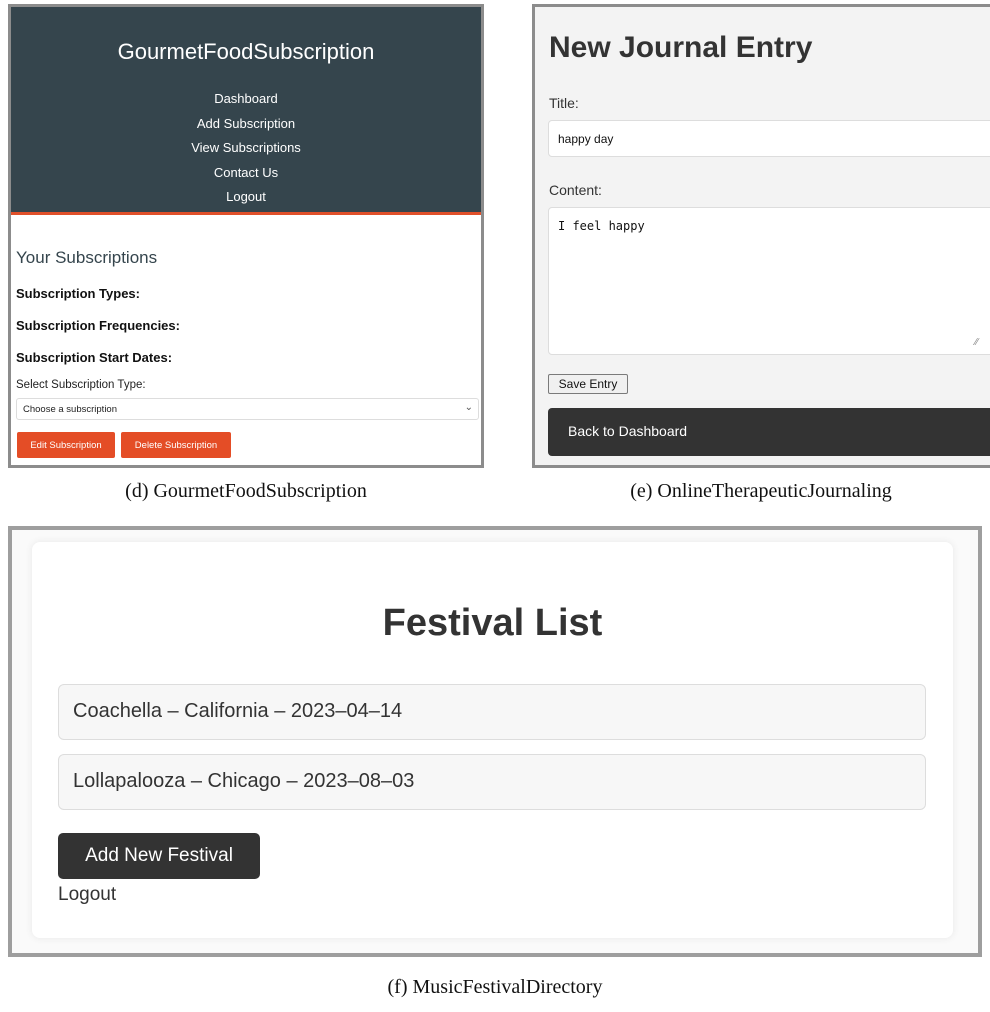 The width and height of the screenshot is (990, 1012). I want to click on nav-logout: Logout, so click(246, 197).